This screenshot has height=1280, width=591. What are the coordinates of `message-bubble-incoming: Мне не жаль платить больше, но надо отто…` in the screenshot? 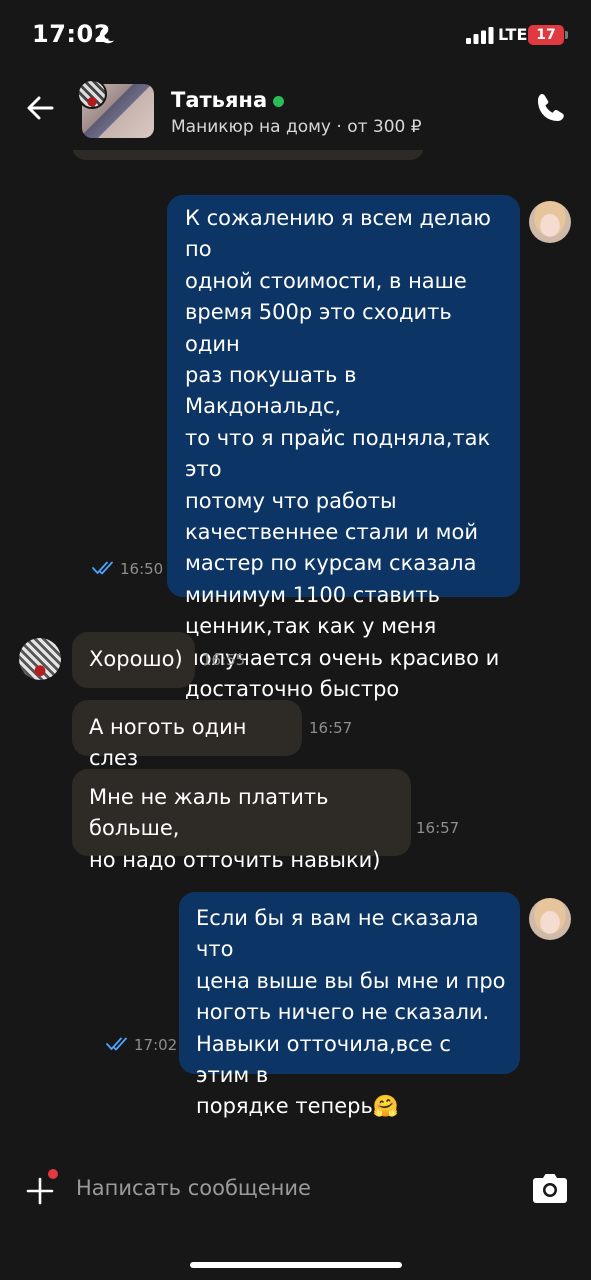 It's located at (241, 820).